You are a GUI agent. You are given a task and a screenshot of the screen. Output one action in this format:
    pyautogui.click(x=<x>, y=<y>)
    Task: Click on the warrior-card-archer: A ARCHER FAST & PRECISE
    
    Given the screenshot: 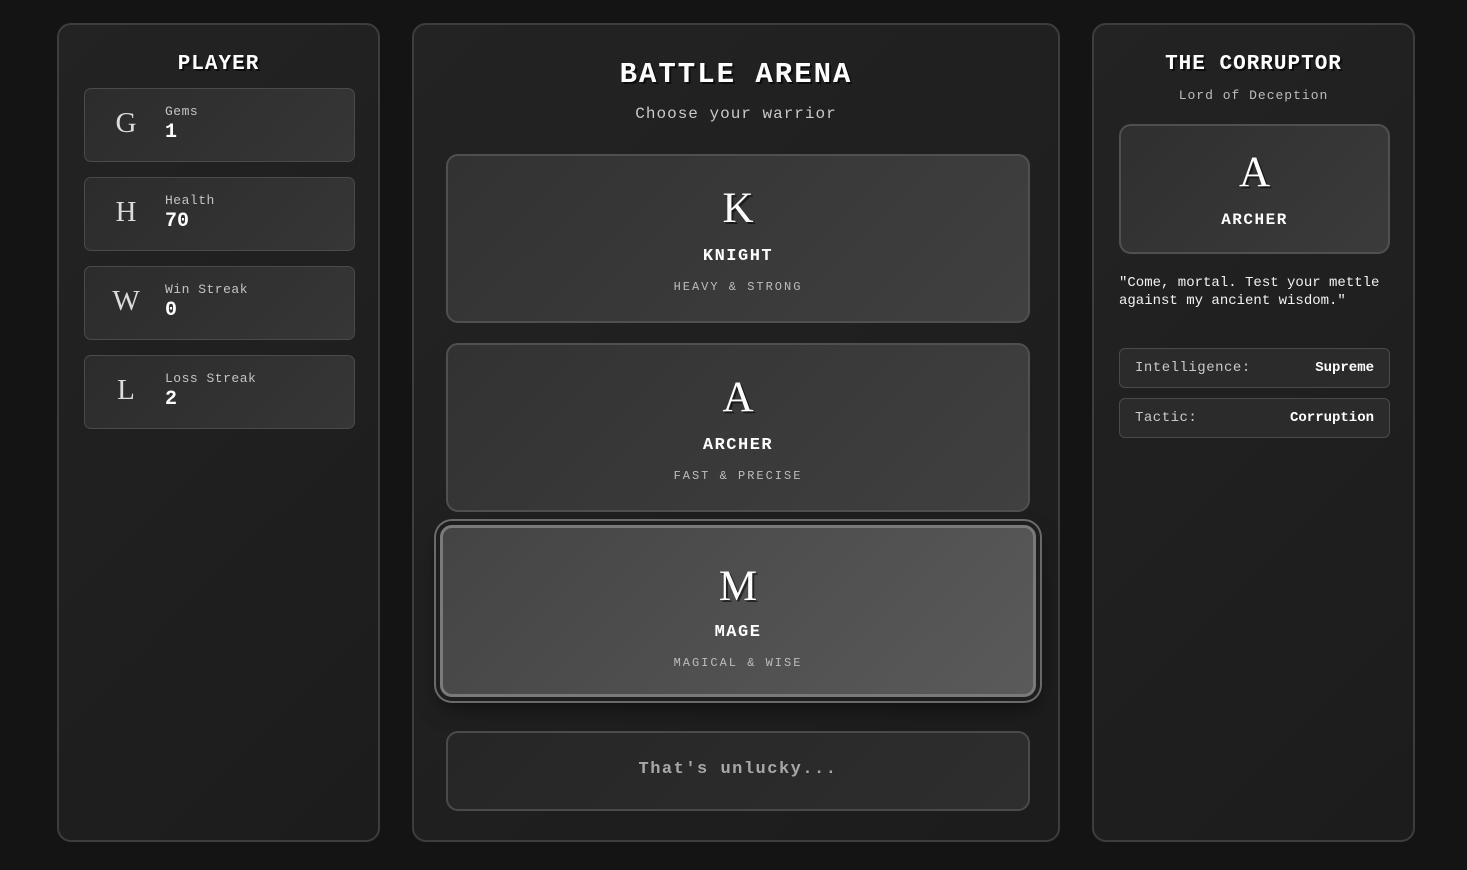 What is the action you would take?
    pyautogui.click(x=738, y=427)
    